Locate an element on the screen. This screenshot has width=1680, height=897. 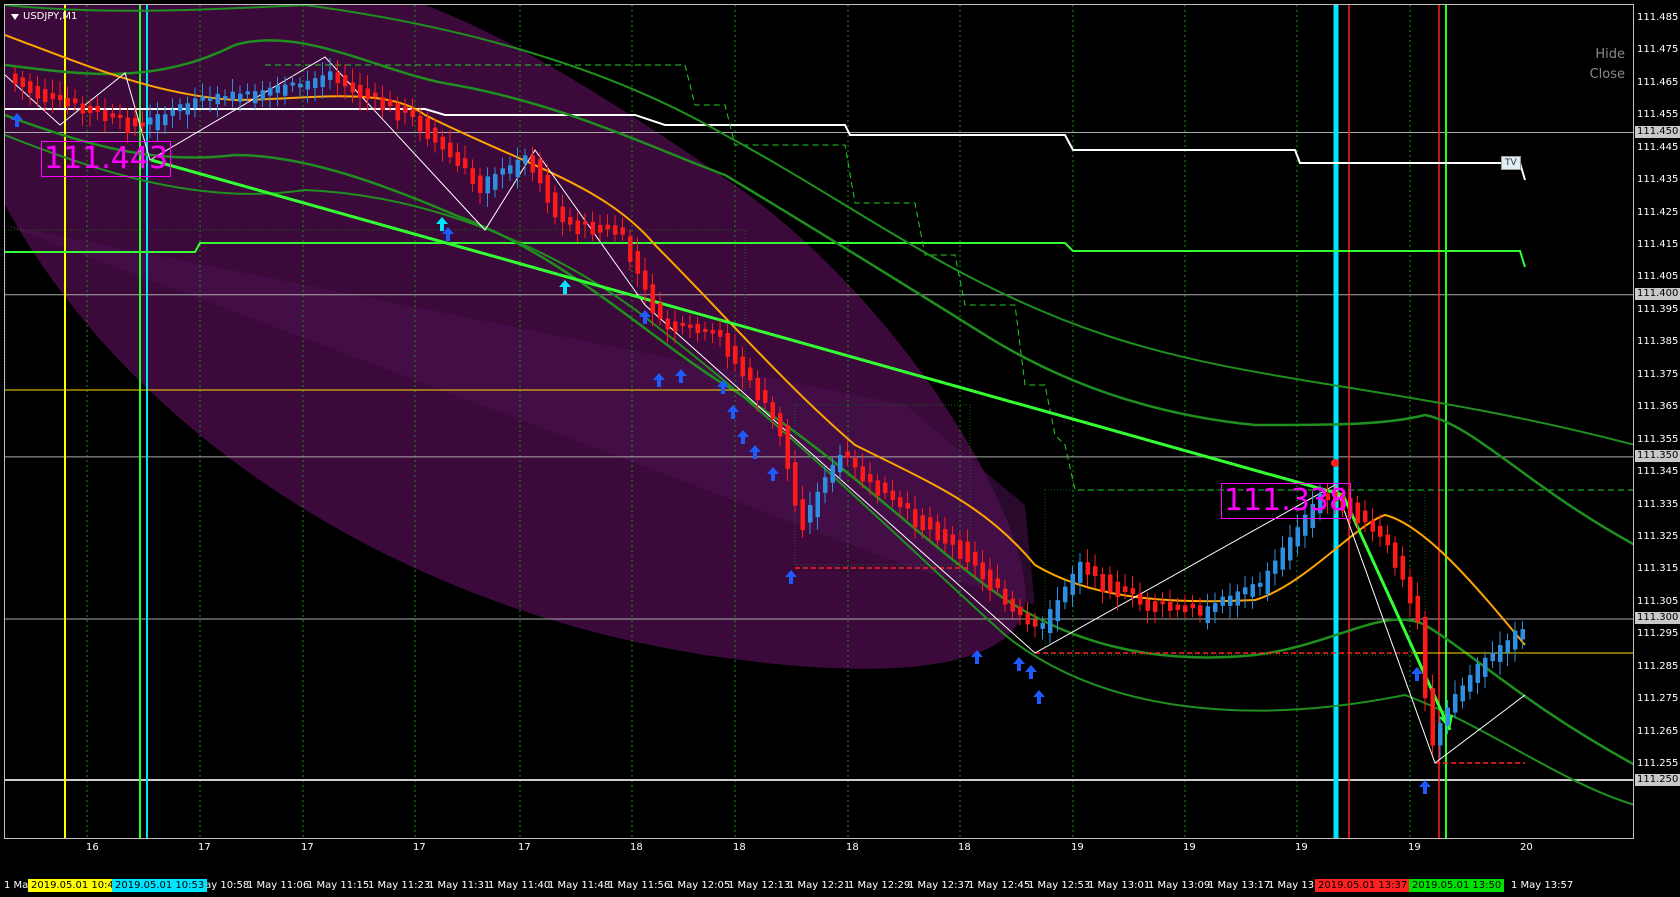
price-level-tag: 111.300 is located at coordinates (1657, 618).